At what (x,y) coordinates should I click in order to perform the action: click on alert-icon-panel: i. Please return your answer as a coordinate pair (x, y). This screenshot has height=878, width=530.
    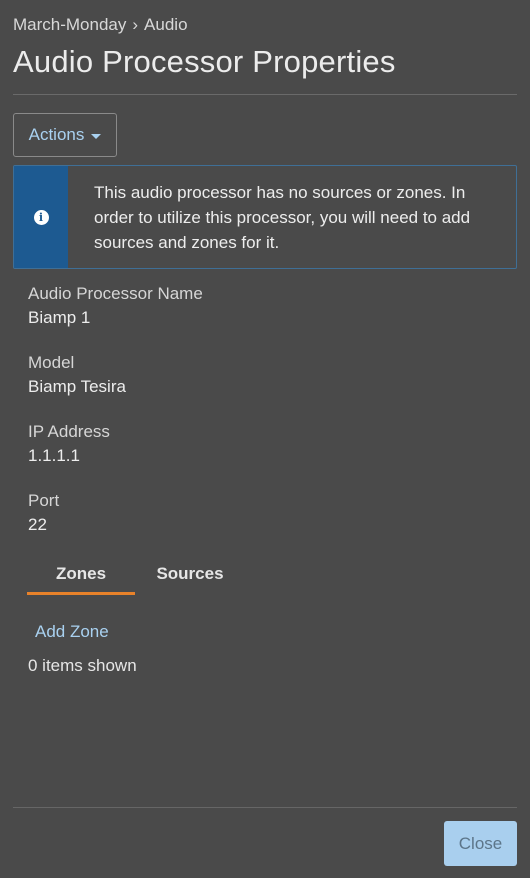
    Looking at the image, I should click on (41, 217).